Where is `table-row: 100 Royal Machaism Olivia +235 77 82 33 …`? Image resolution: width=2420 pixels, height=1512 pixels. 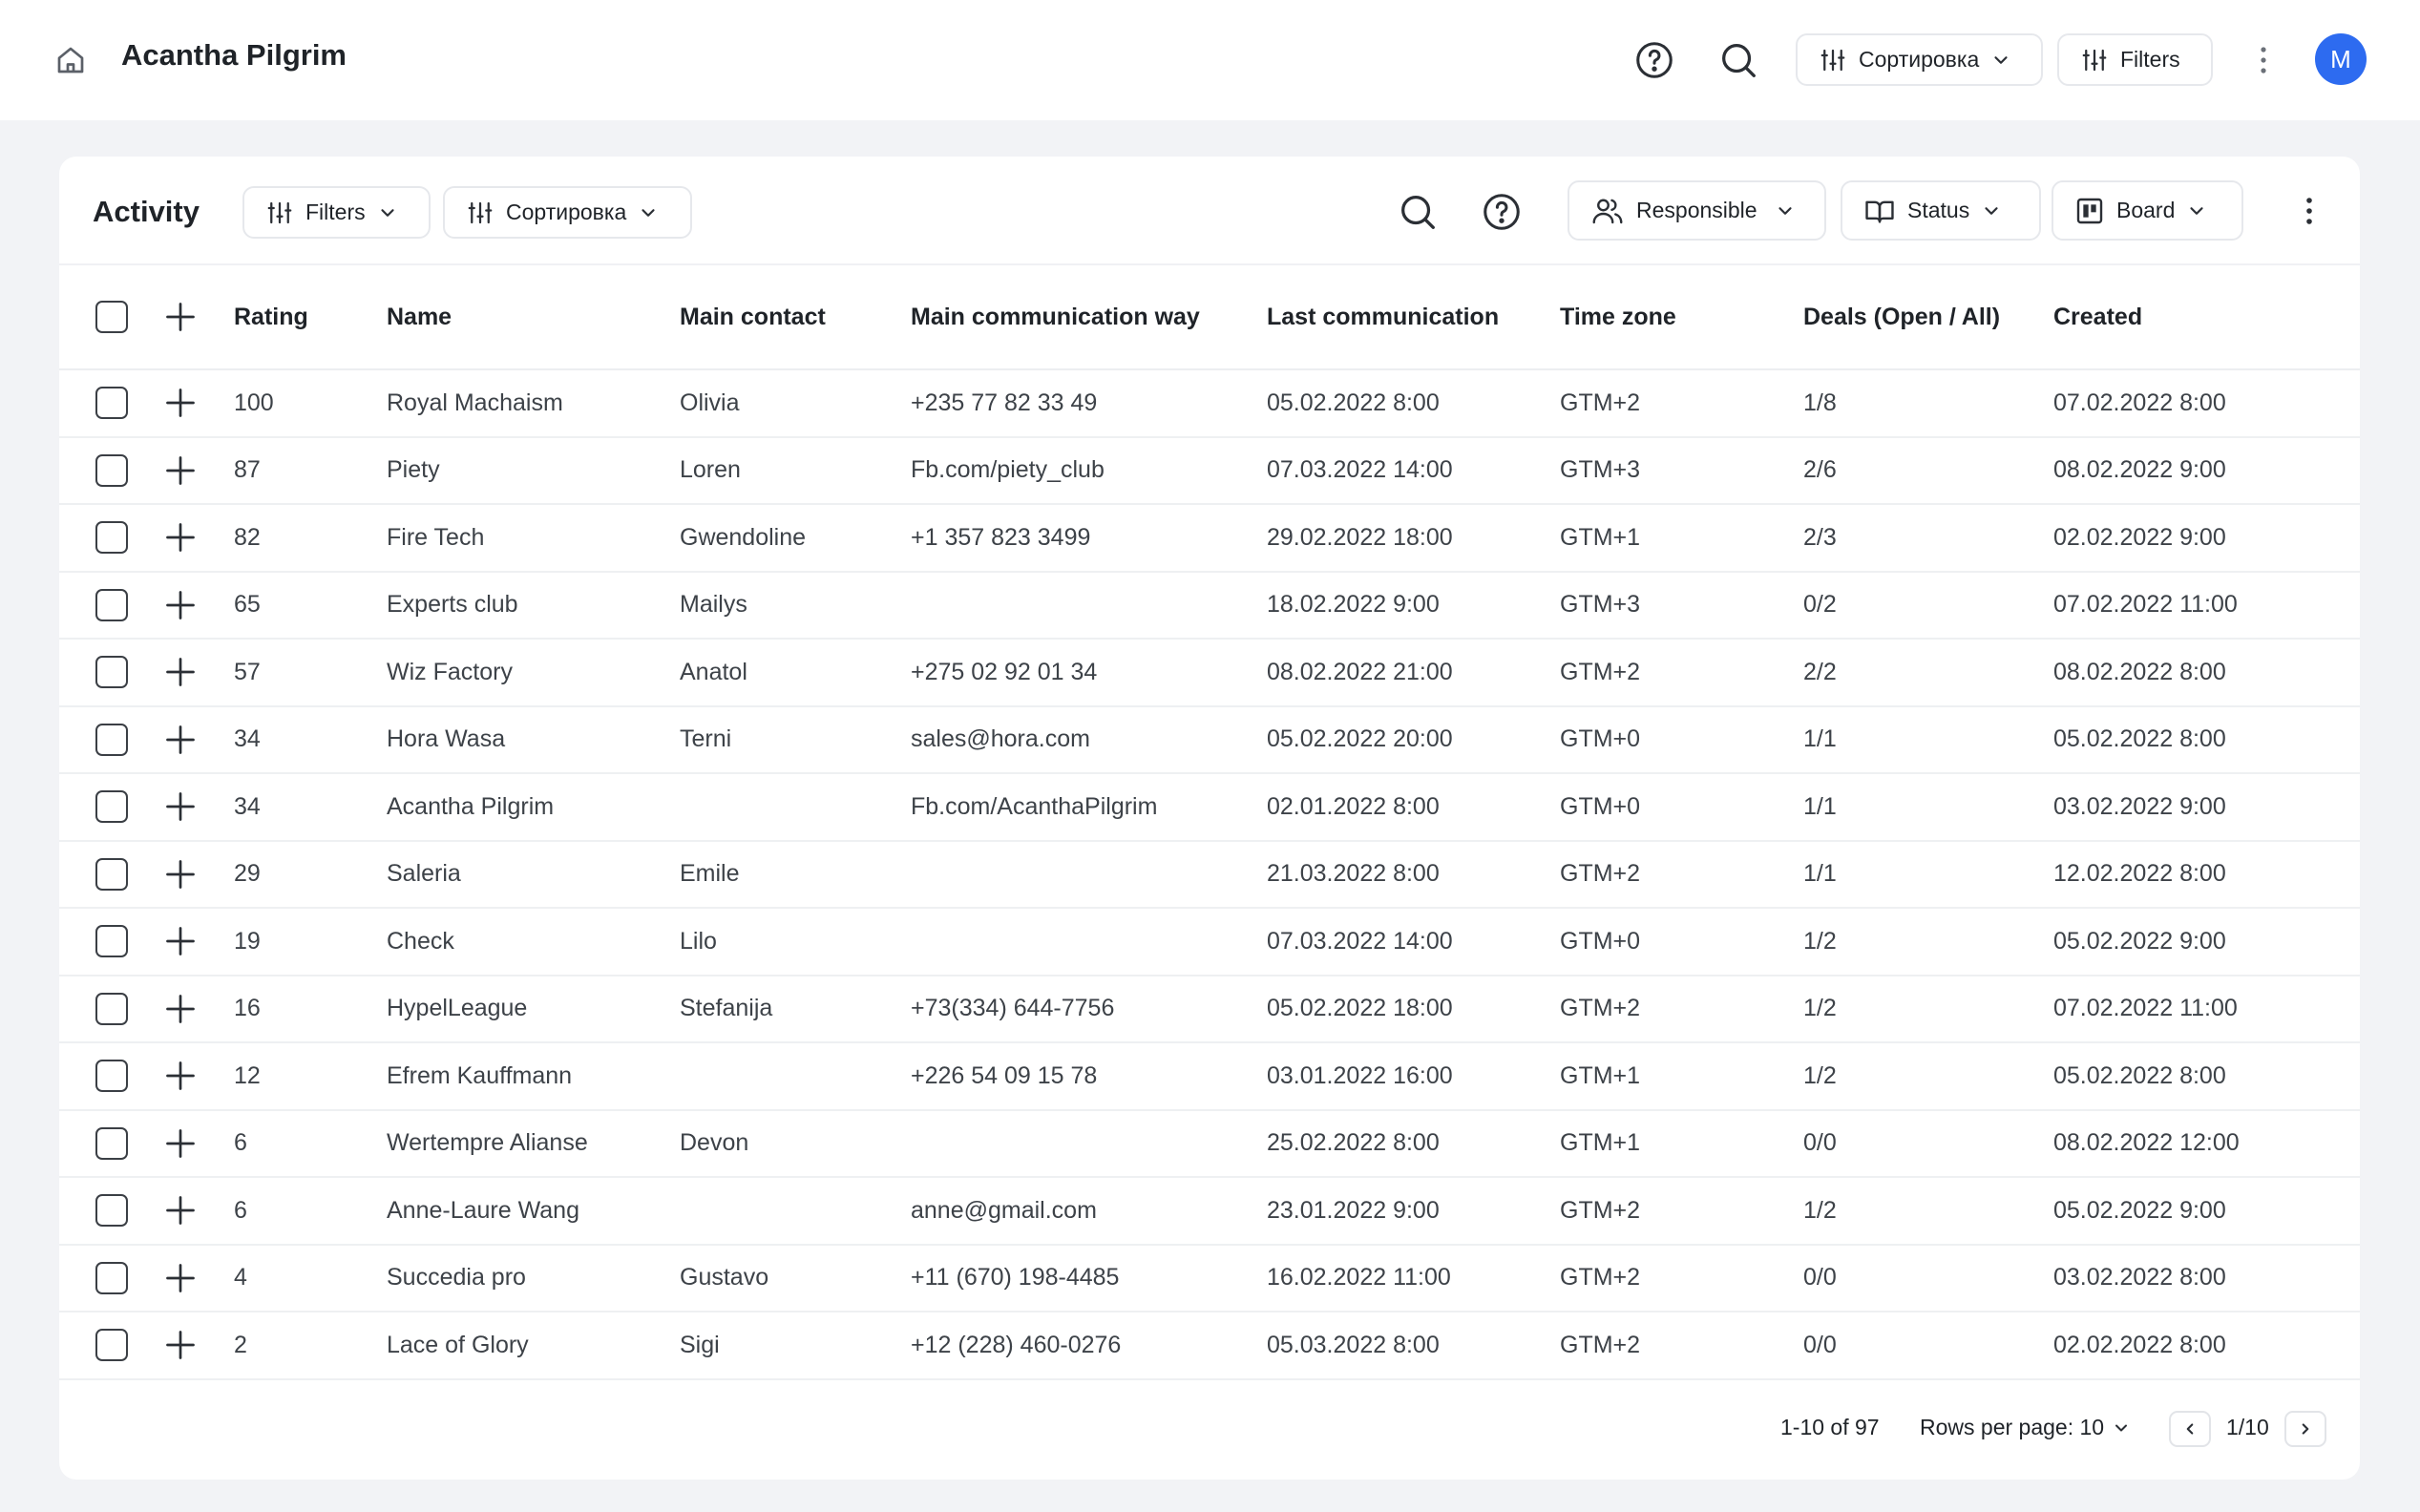 table-row: 100 Royal Machaism Olivia +235 77 82 33 … is located at coordinates (1209, 404).